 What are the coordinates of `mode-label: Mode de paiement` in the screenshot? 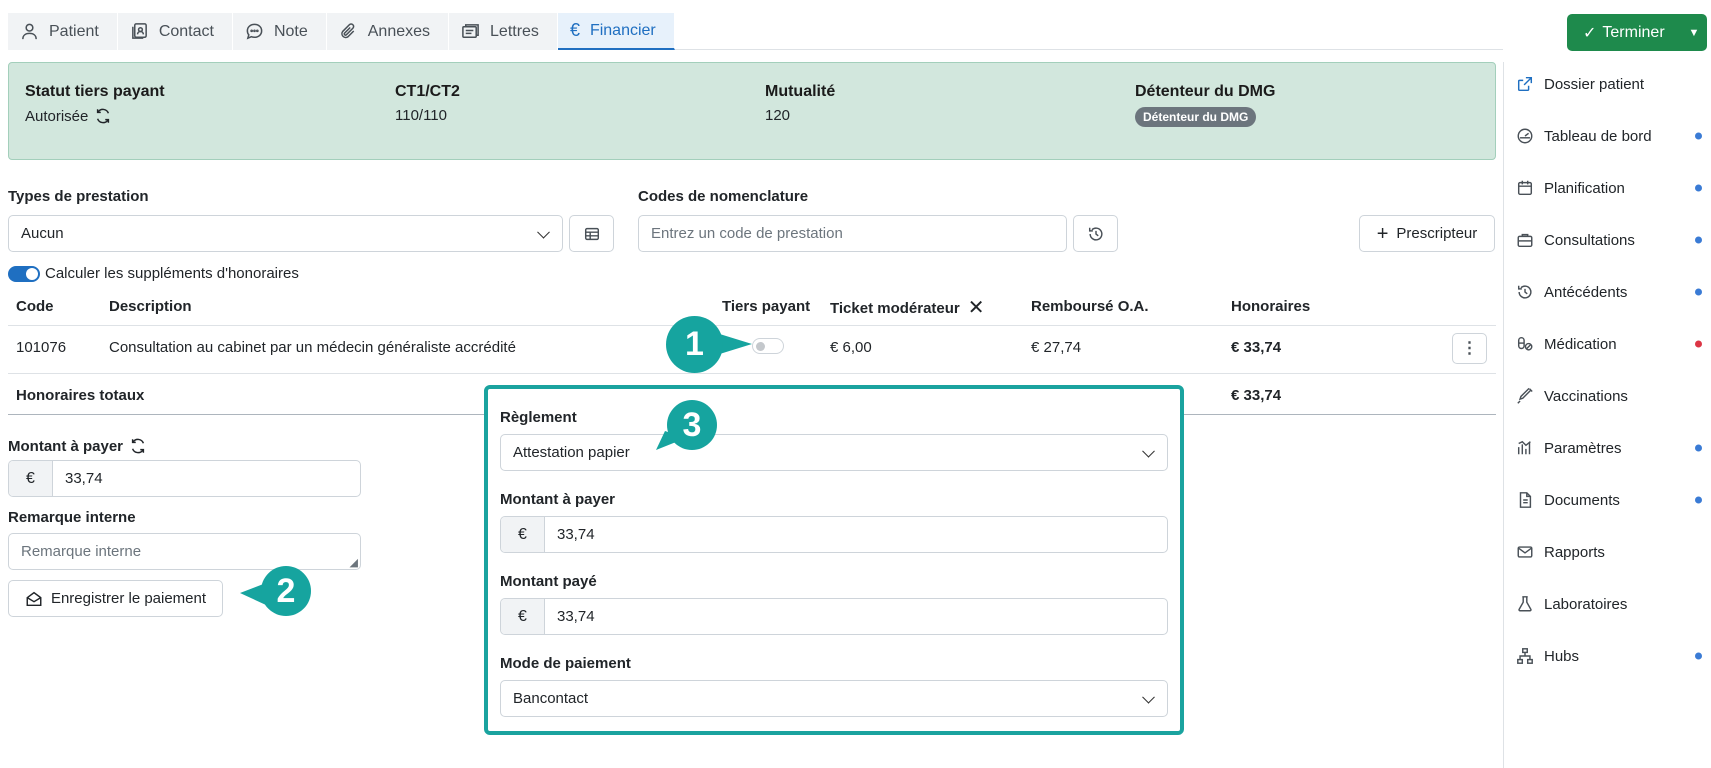 It's located at (565, 663).